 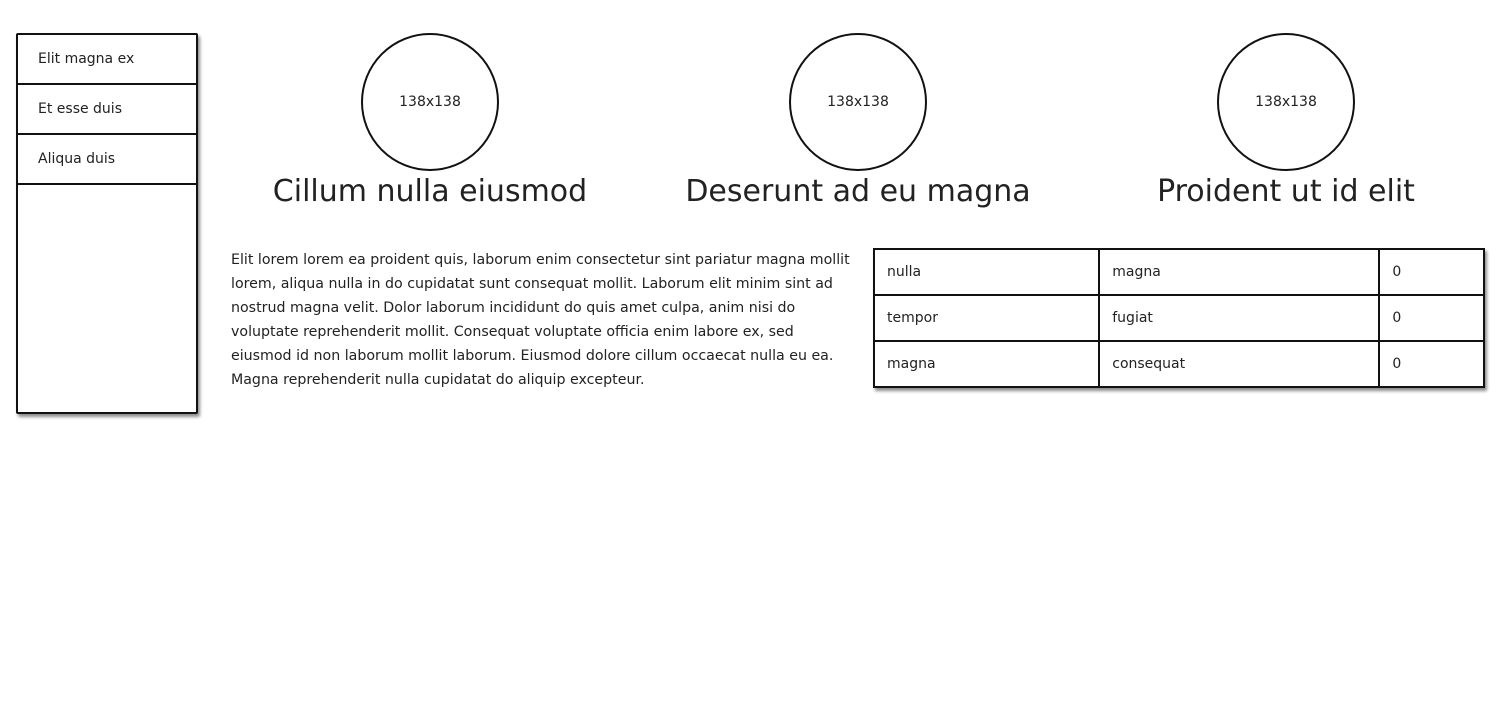 I want to click on sidebar-item-et-esse-duis: Et esse duis, so click(x=107, y=110).